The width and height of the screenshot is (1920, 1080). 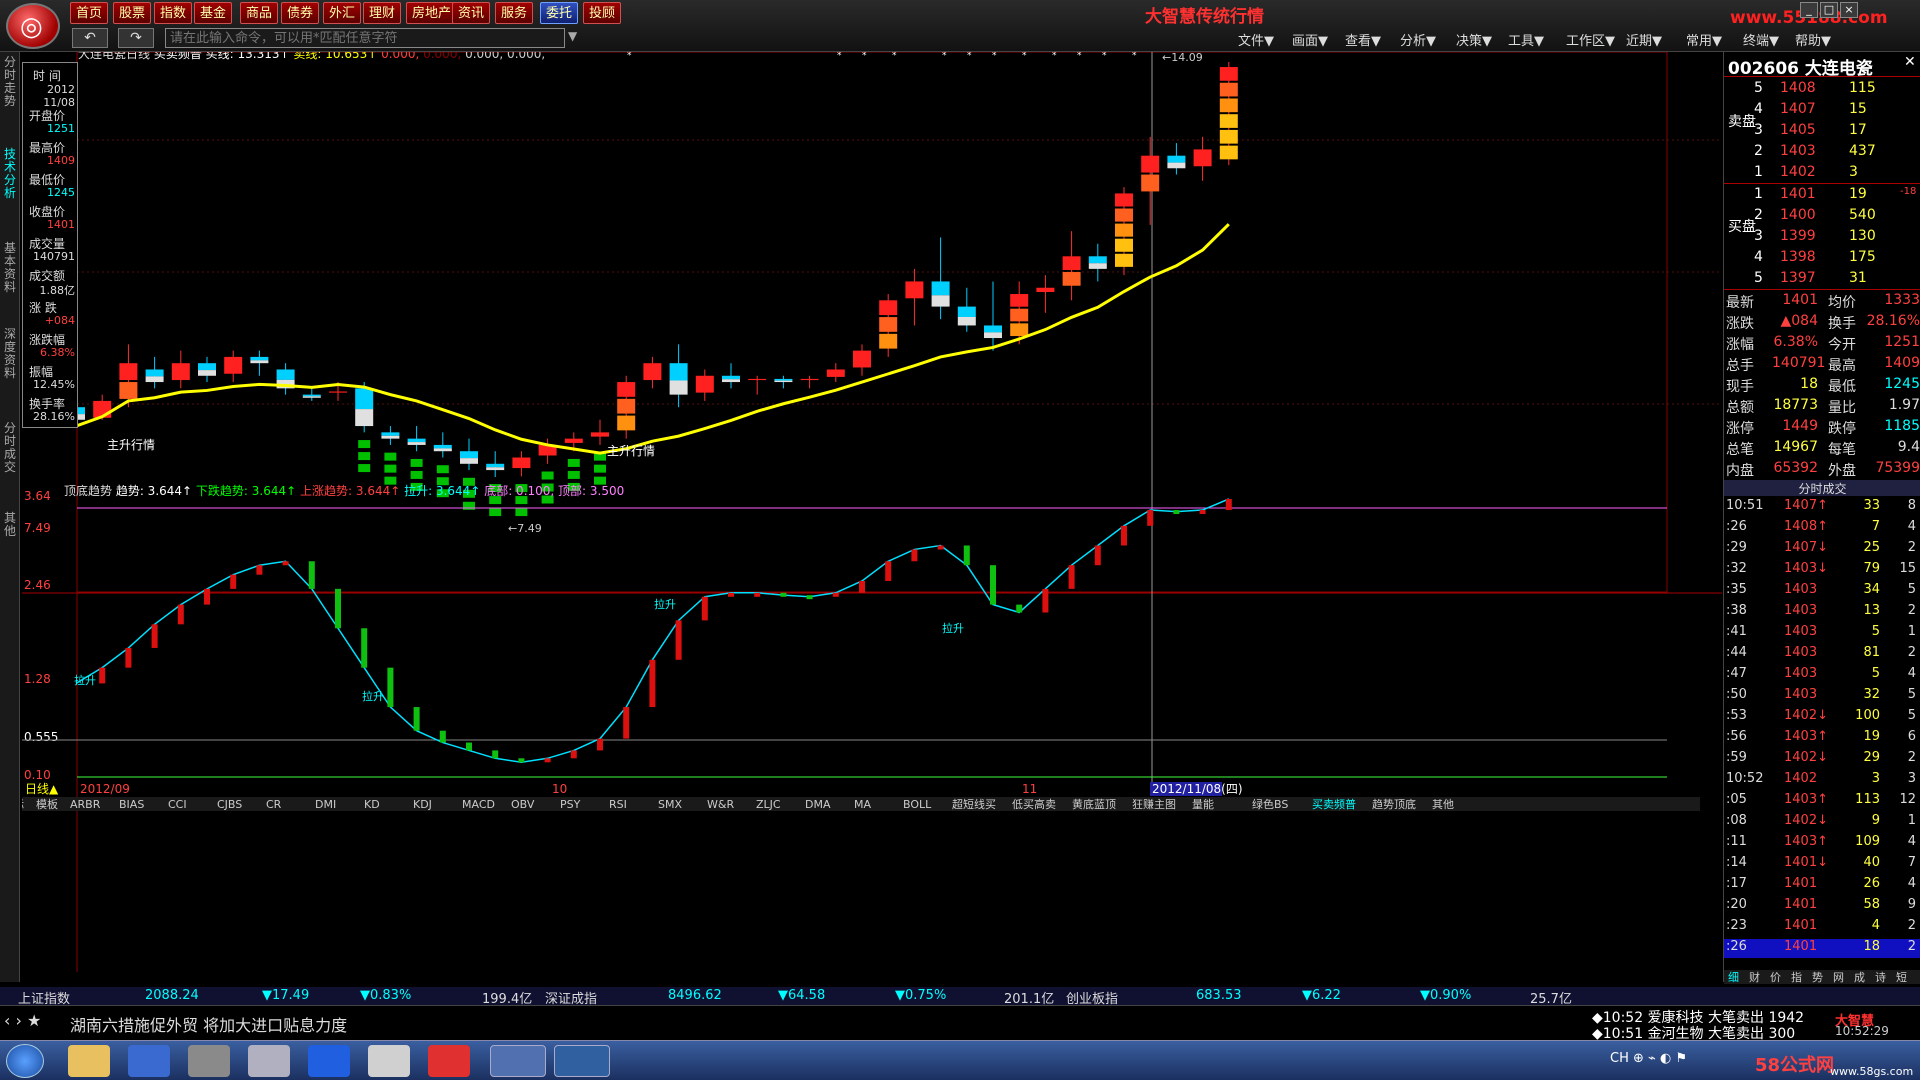 What do you see at coordinates (385, 995) in the screenshot?
I see `ticker-item: ▼0.83%` at bounding box center [385, 995].